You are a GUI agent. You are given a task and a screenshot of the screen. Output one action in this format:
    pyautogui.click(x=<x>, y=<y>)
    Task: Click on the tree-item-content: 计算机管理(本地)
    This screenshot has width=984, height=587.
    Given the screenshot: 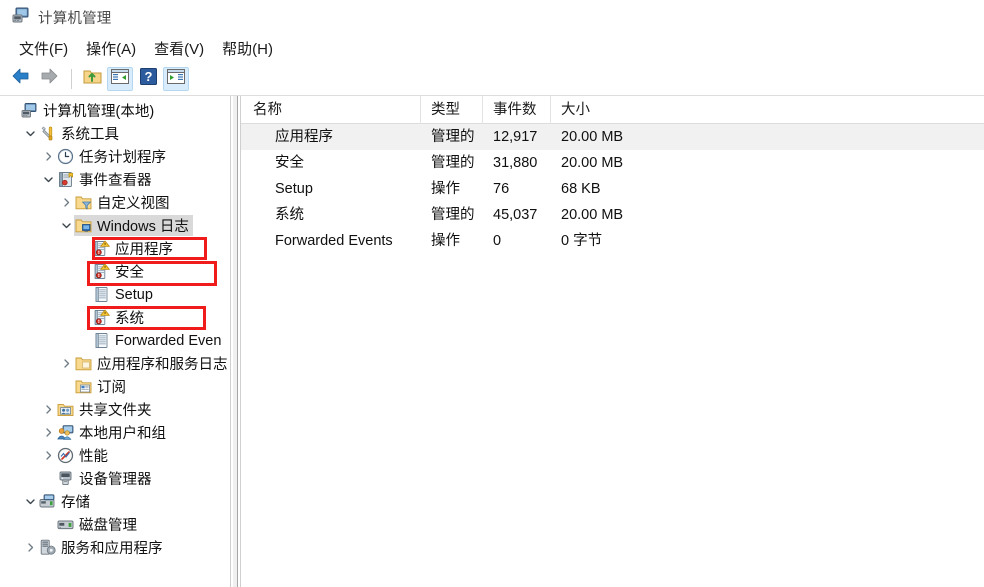 What is the action you would take?
    pyautogui.click(x=89, y=110)
    